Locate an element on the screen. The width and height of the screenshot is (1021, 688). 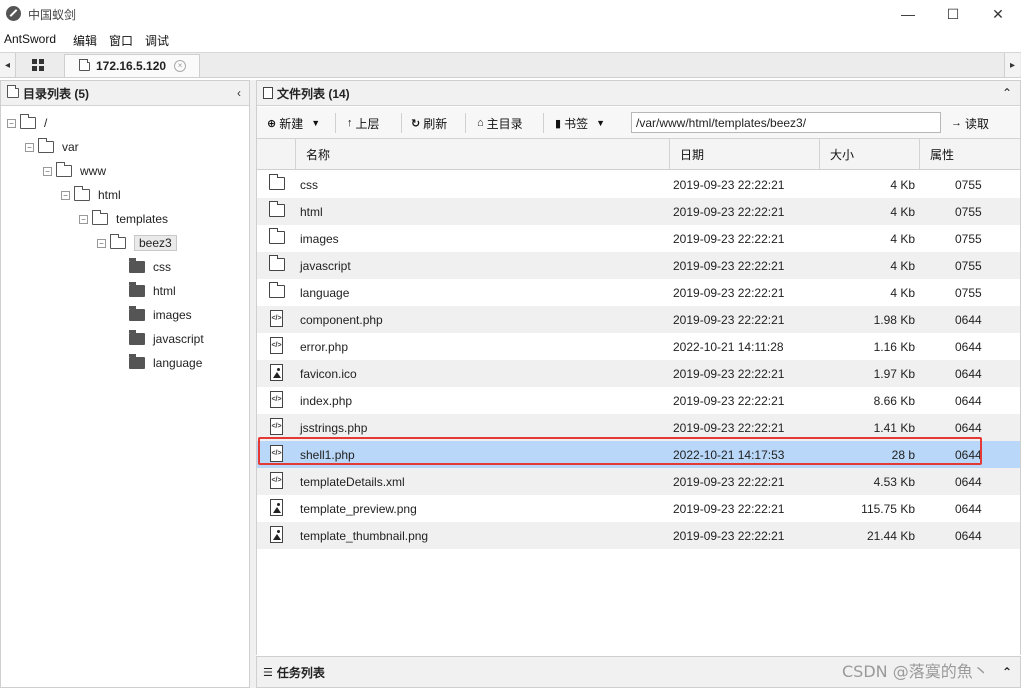
path-input is located at coordinates (786, 122).